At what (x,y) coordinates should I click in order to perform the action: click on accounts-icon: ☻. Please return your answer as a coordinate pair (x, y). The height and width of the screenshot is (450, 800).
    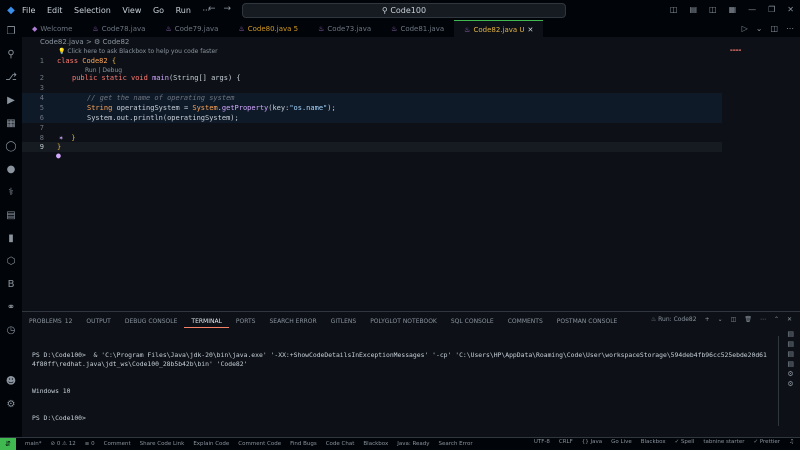
    Looking at the image, I should click on (11, 381).